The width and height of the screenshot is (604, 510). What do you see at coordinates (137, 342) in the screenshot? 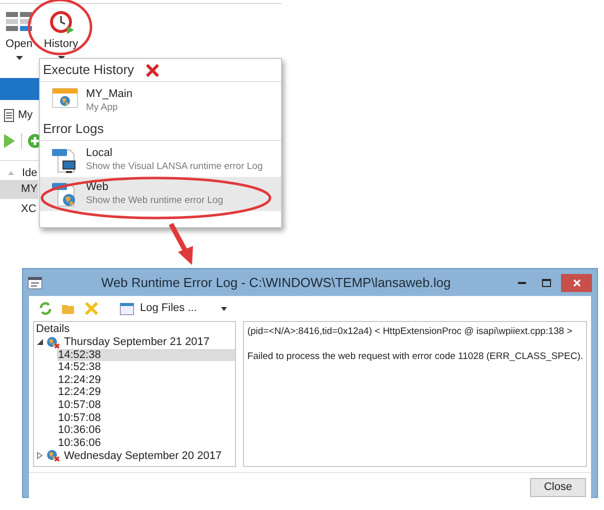
I see `tree-item: Thursday September 21 2017` at bounding box center [137, 342].